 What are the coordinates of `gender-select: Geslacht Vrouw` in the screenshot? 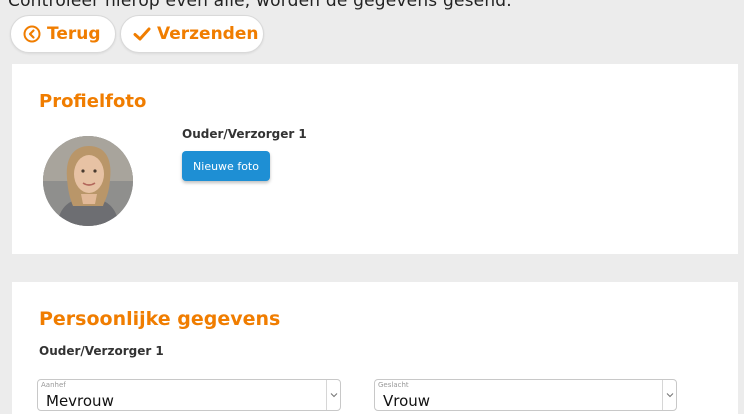 It's located at (525, 395).